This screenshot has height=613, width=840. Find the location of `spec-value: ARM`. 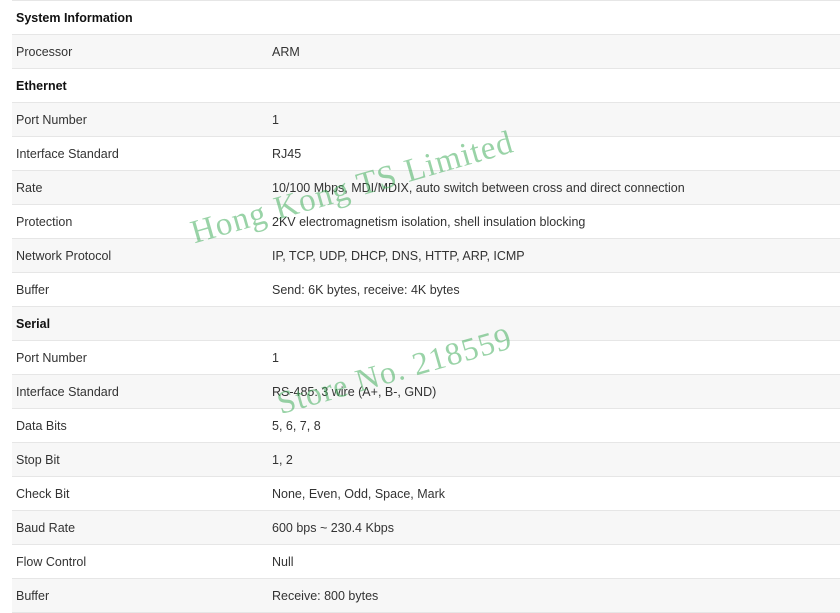

spec-value: ARM is located at coordinates (286, 51).